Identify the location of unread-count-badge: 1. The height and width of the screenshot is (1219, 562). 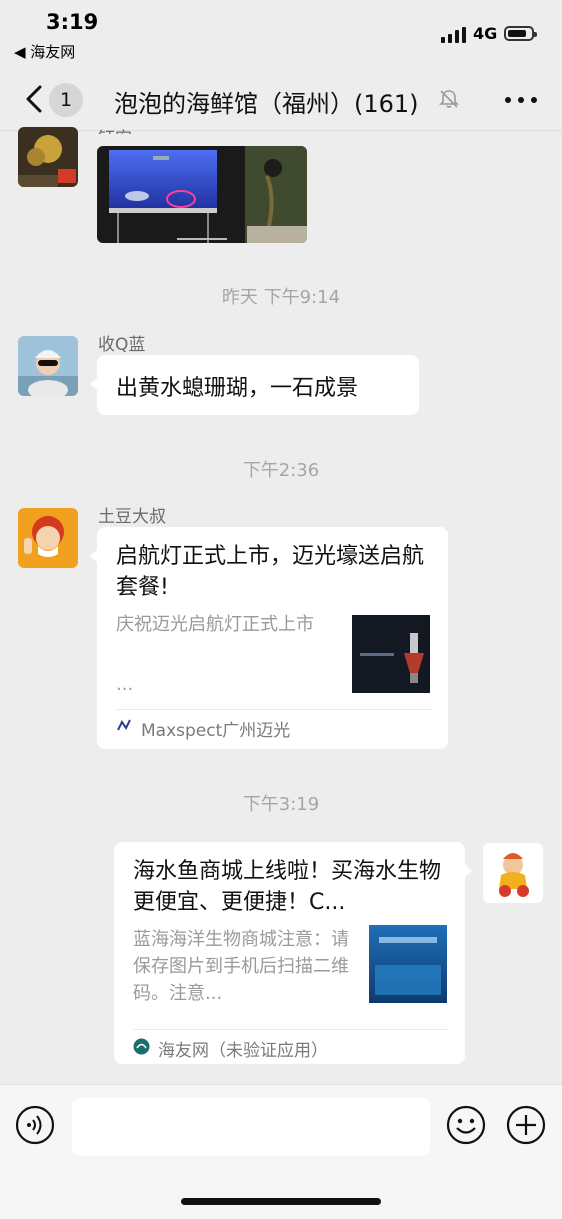
(66, 100).